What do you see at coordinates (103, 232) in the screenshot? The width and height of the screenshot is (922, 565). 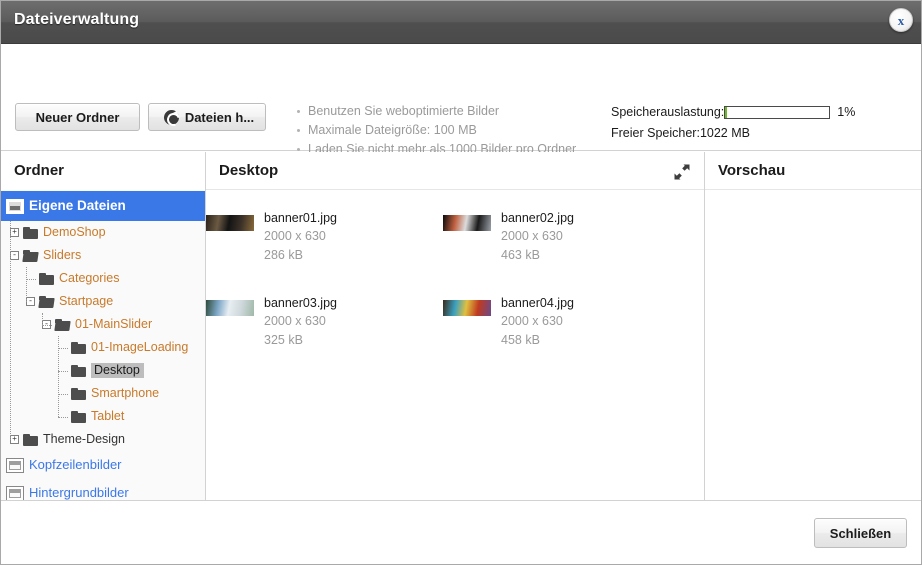 I see `folder-tree-item: + DemoShop` at bounding box center [103, 232].